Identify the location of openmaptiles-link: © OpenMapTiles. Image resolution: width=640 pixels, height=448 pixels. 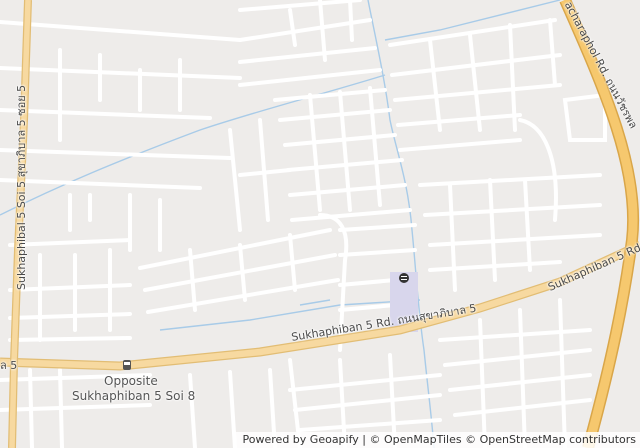
(416, 439).